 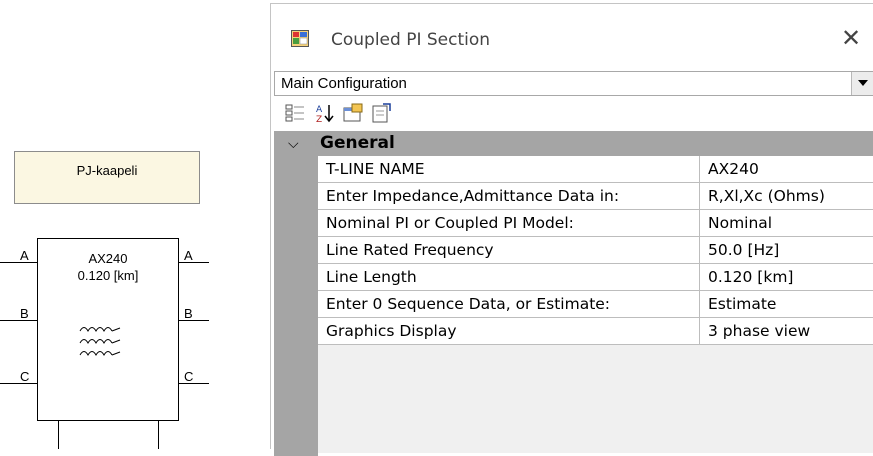 I want to click on property-value: 50.0 [Hz], so click(x=740, y=250).